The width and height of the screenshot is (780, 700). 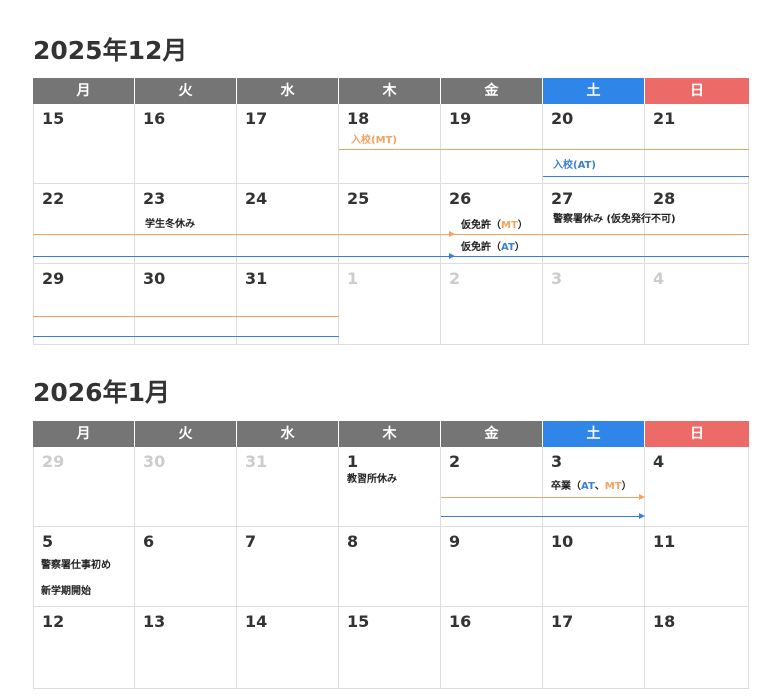 What do you see at coordinates (594, 567) in the screenshot?
I see `day-cell: 10` at bounding box center [594, 567].